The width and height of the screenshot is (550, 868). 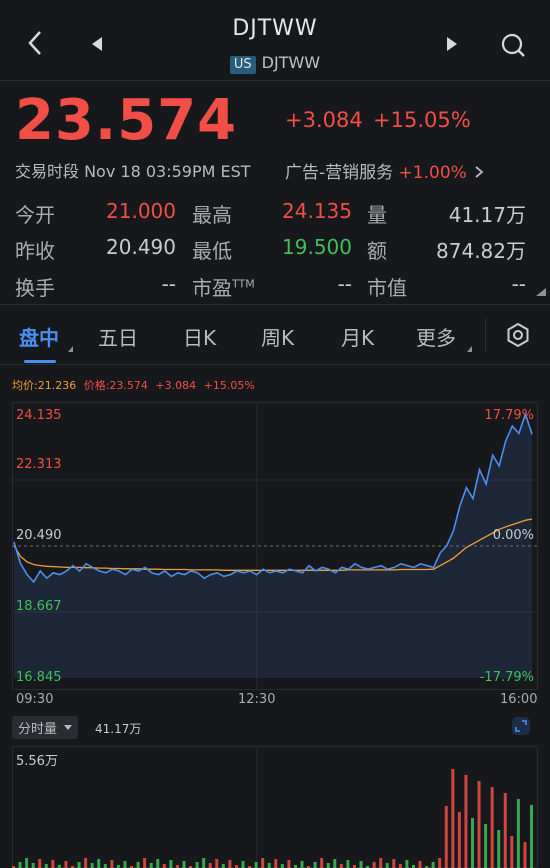 What do you see at coordinates (35, 251) in the screenshot?
I see `prev-close-label: 昨收` at bounding box center [35, 251].